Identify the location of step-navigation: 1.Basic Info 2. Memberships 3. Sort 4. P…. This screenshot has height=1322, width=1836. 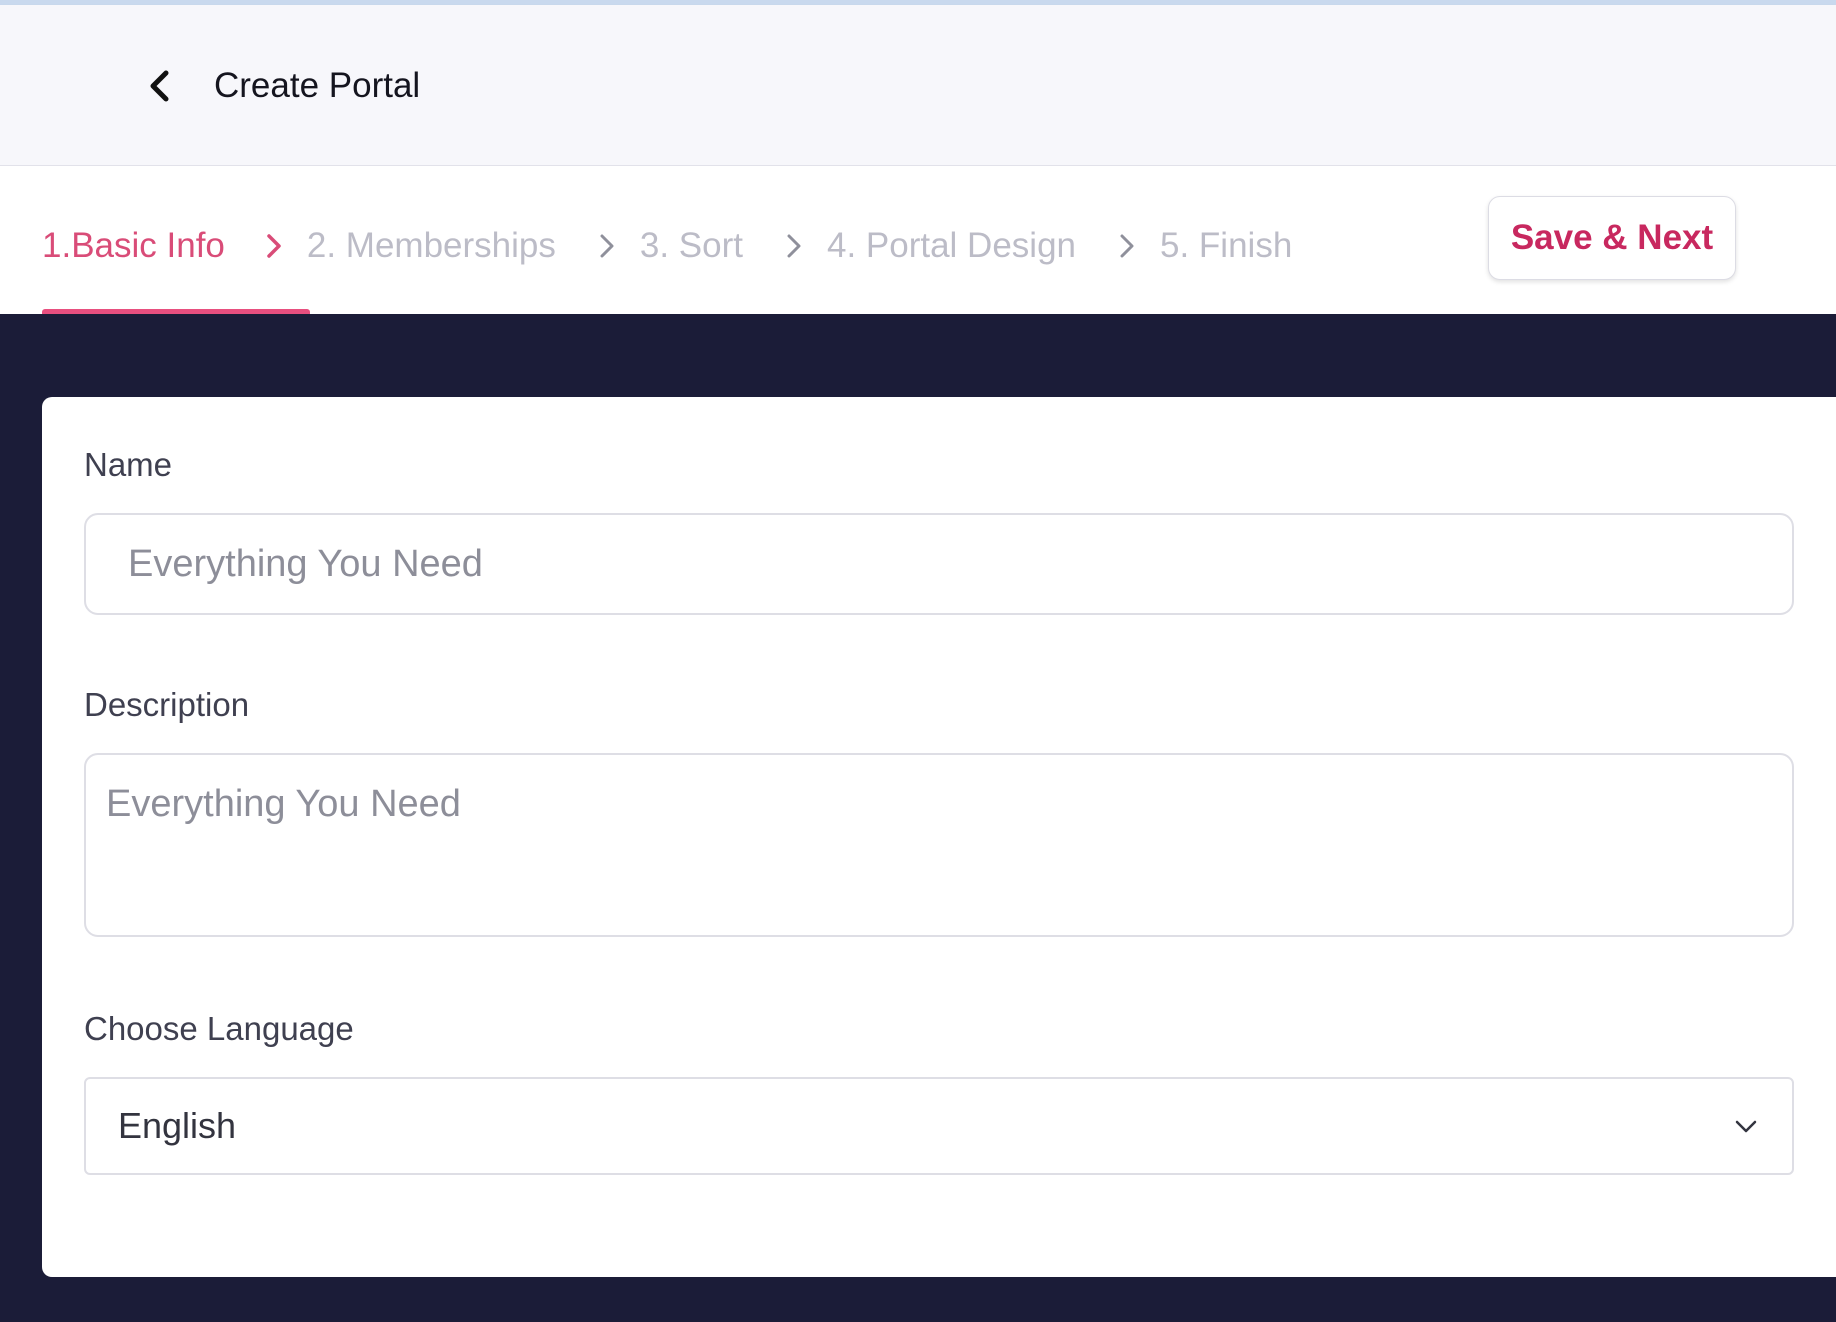
(667, 246).